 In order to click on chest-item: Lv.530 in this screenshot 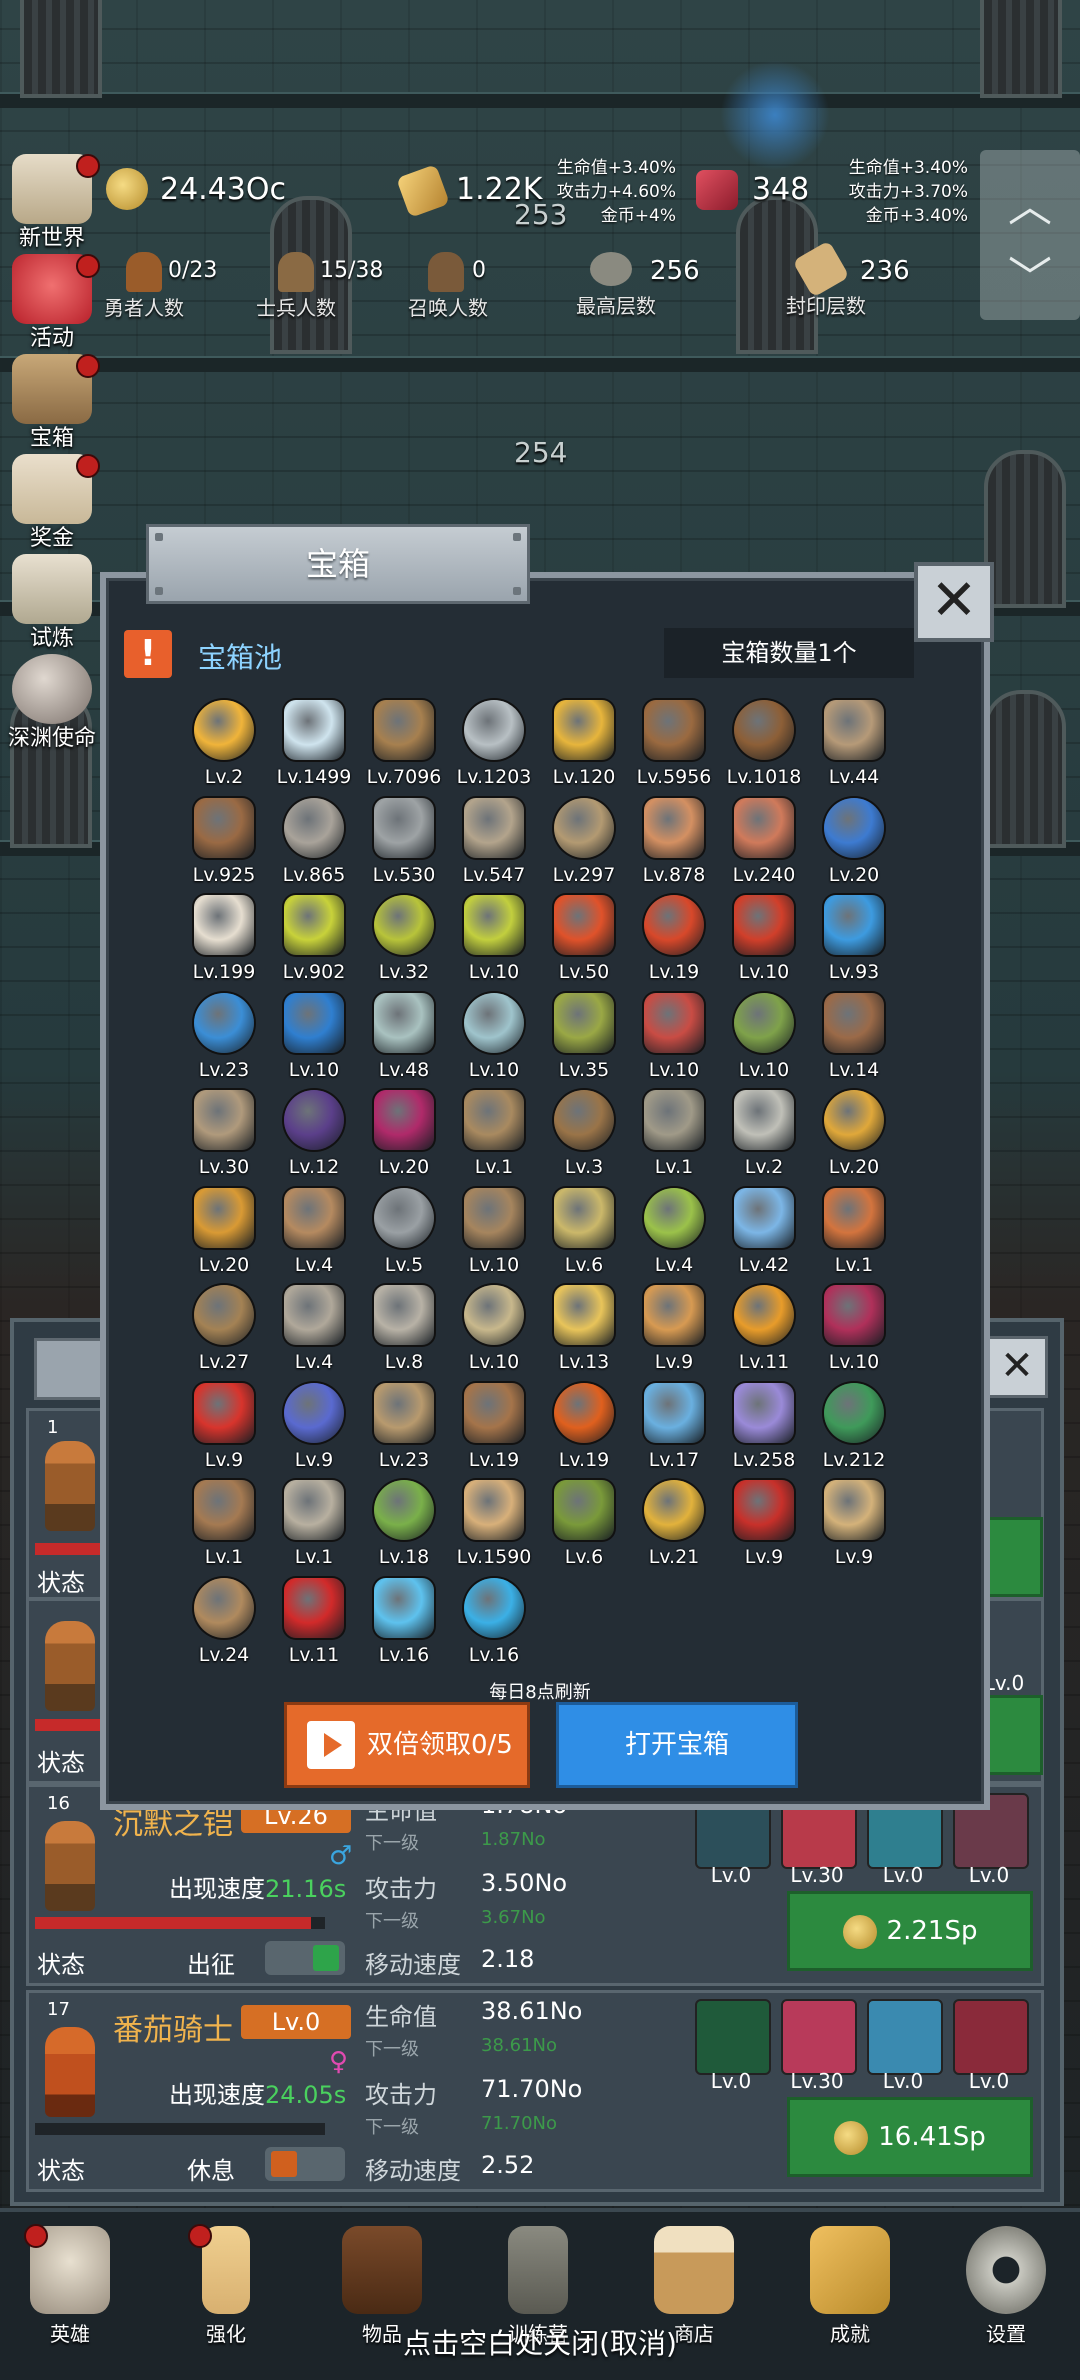, I will do `click(404, 845)`.